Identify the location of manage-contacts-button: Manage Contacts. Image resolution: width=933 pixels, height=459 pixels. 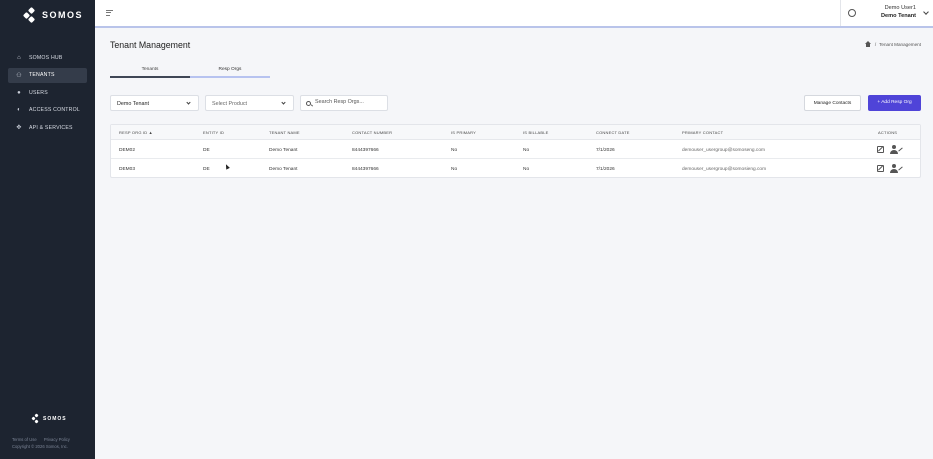
(832, 103).